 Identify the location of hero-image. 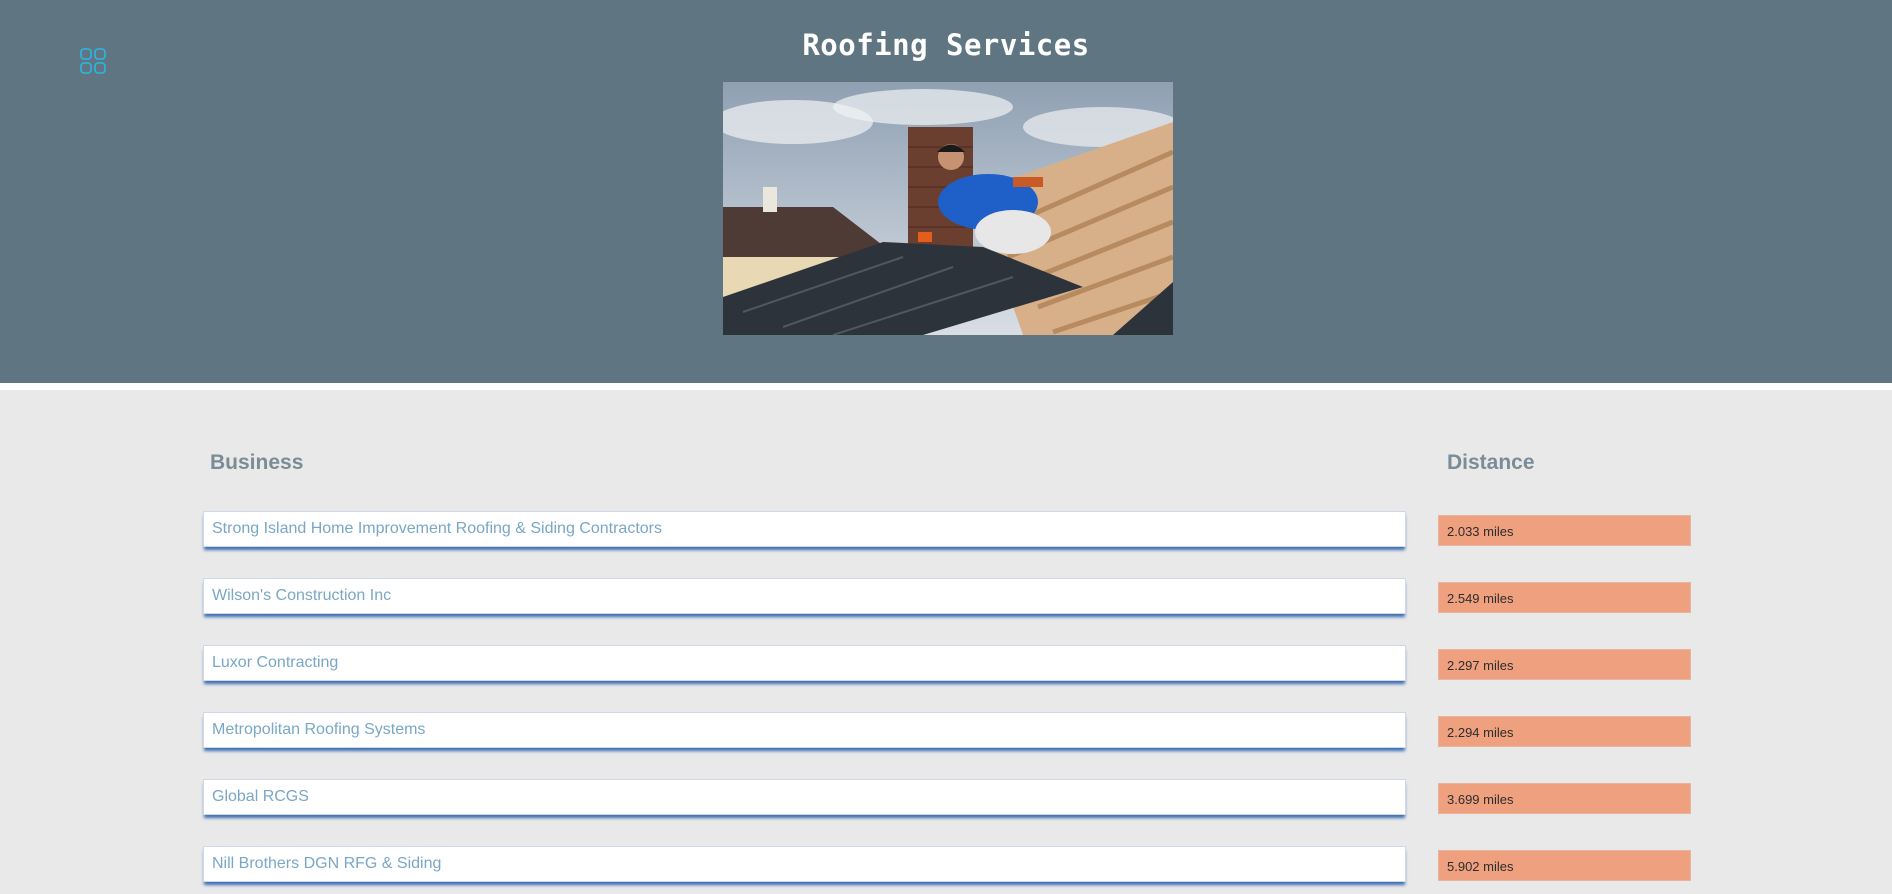
(948, 208).